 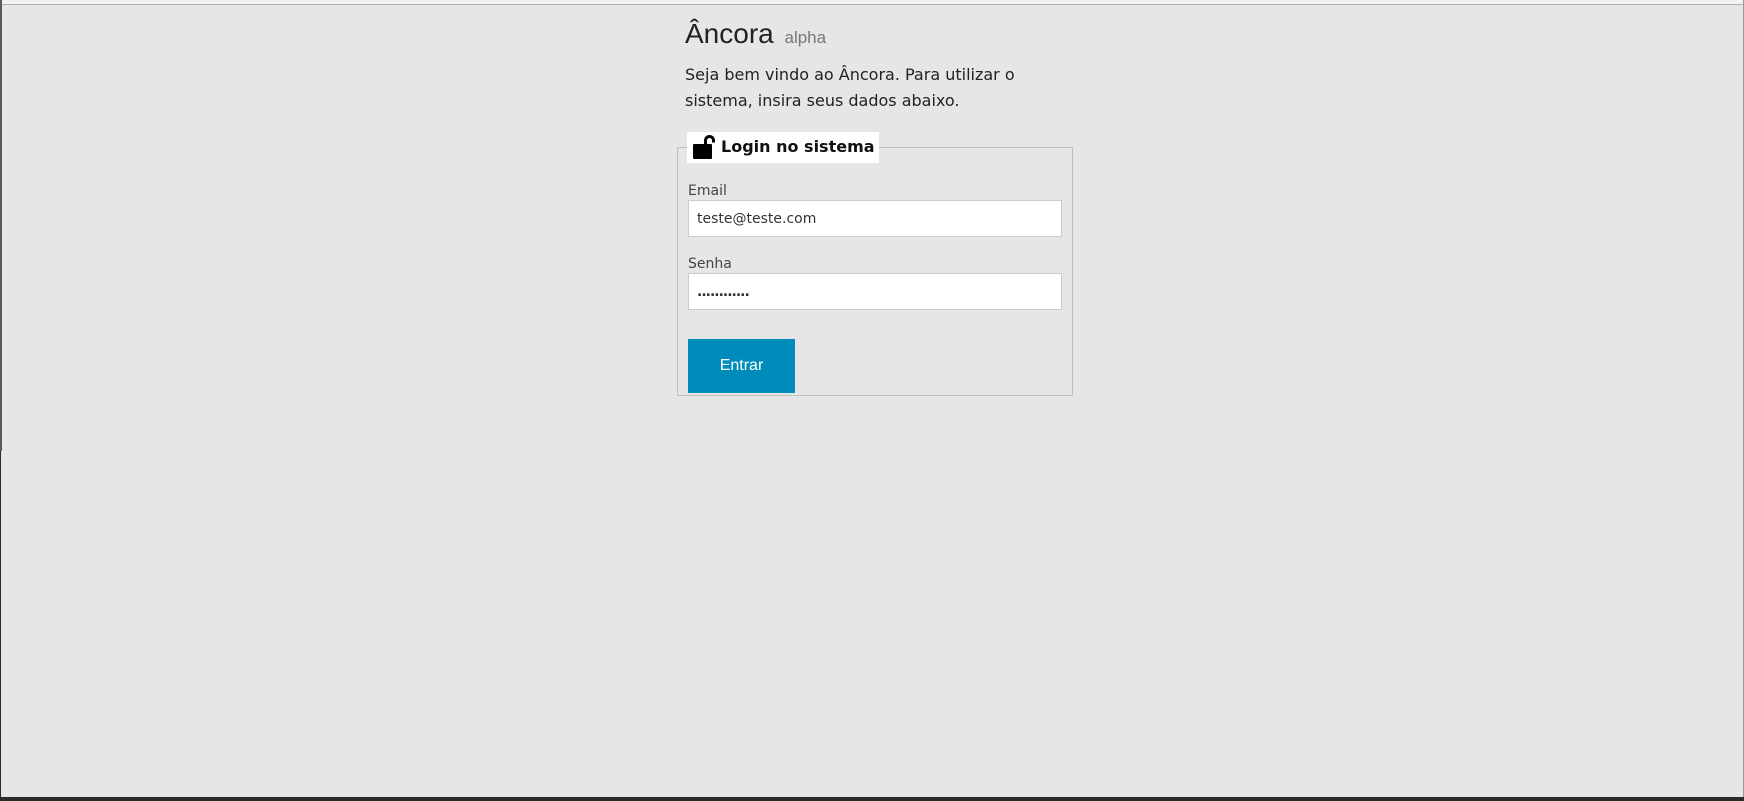 I want to click on login-legend: Login no sistema, so click(x=783, y=147).